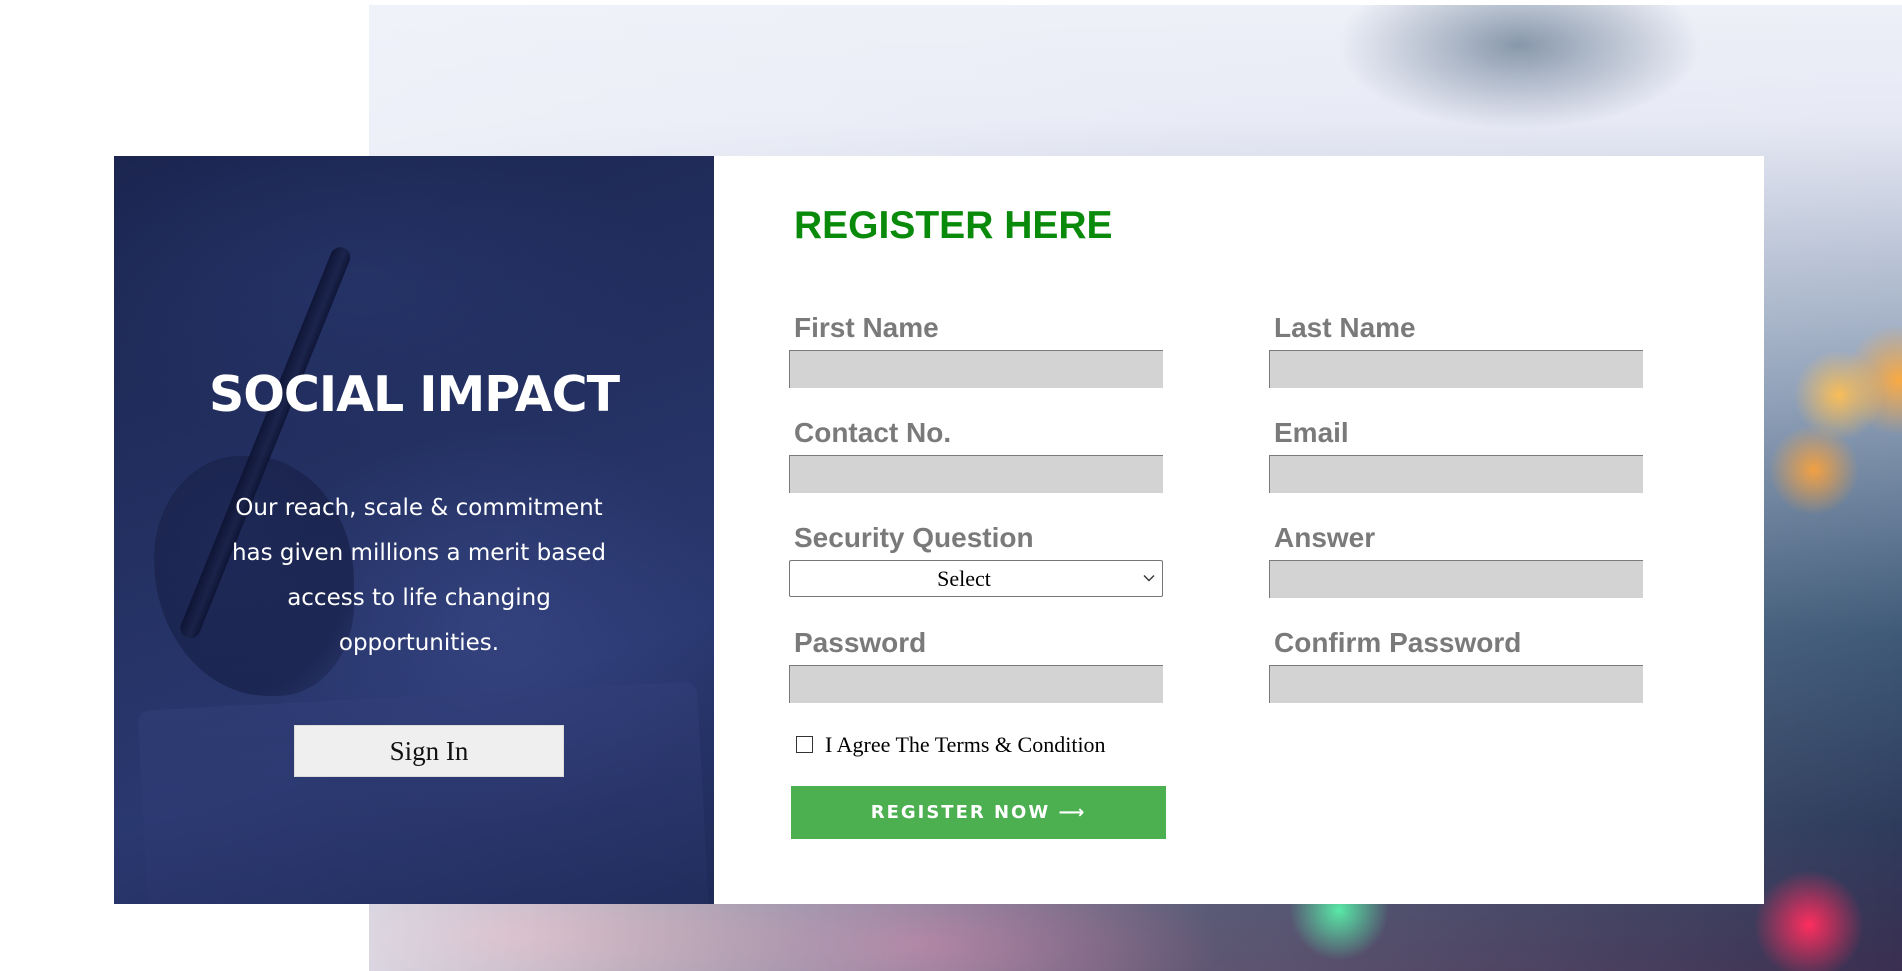 This screenshot has height=971, width=1902. I want to click on contact-input, so click(976, 474).